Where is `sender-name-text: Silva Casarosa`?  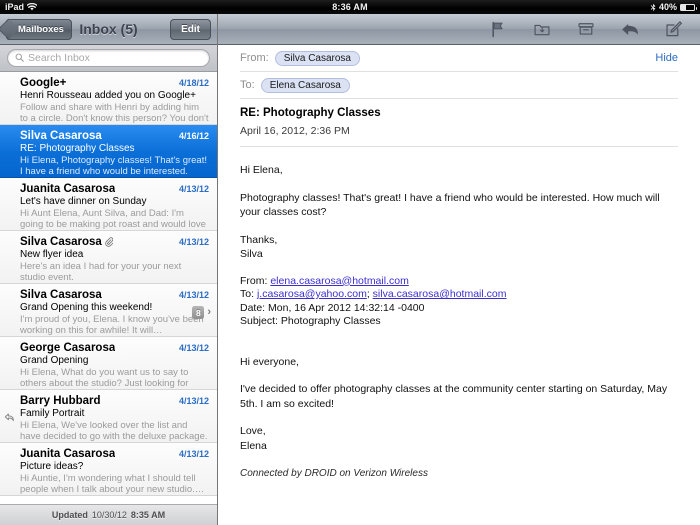 sender-name-text: Silva Casarosa is located at coordinates (61, 242).